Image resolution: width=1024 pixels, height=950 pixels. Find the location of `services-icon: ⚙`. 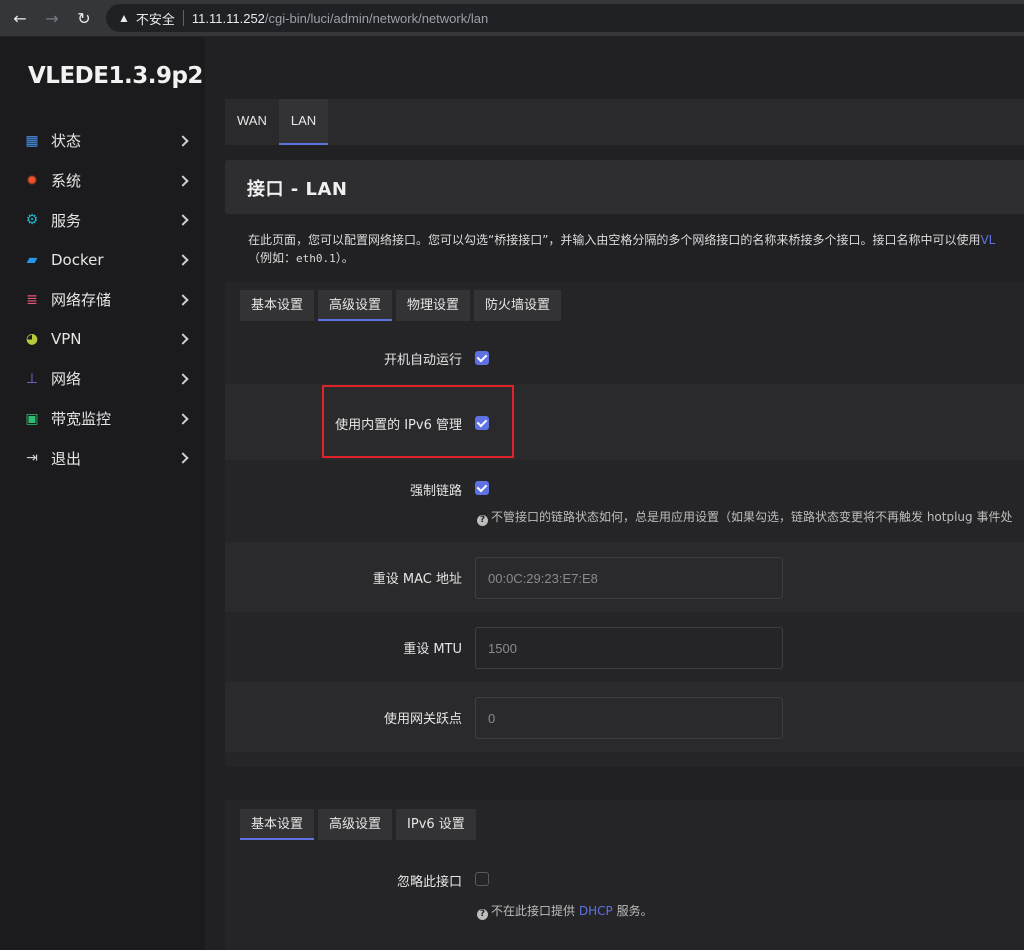

services-icon: ⚙ is located at coordinates (32, 220).